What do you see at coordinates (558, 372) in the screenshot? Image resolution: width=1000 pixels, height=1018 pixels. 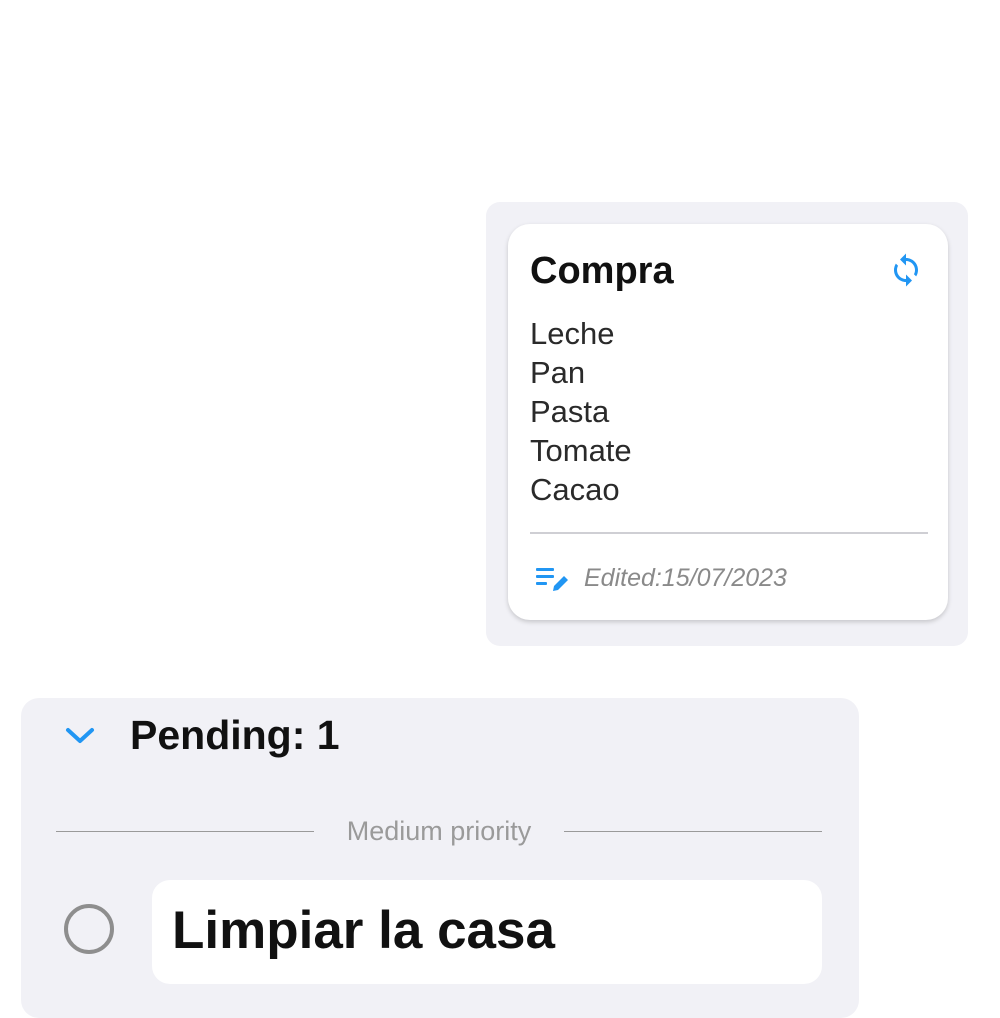 I see `note-line: Pan` at bounding box center [558, 372].